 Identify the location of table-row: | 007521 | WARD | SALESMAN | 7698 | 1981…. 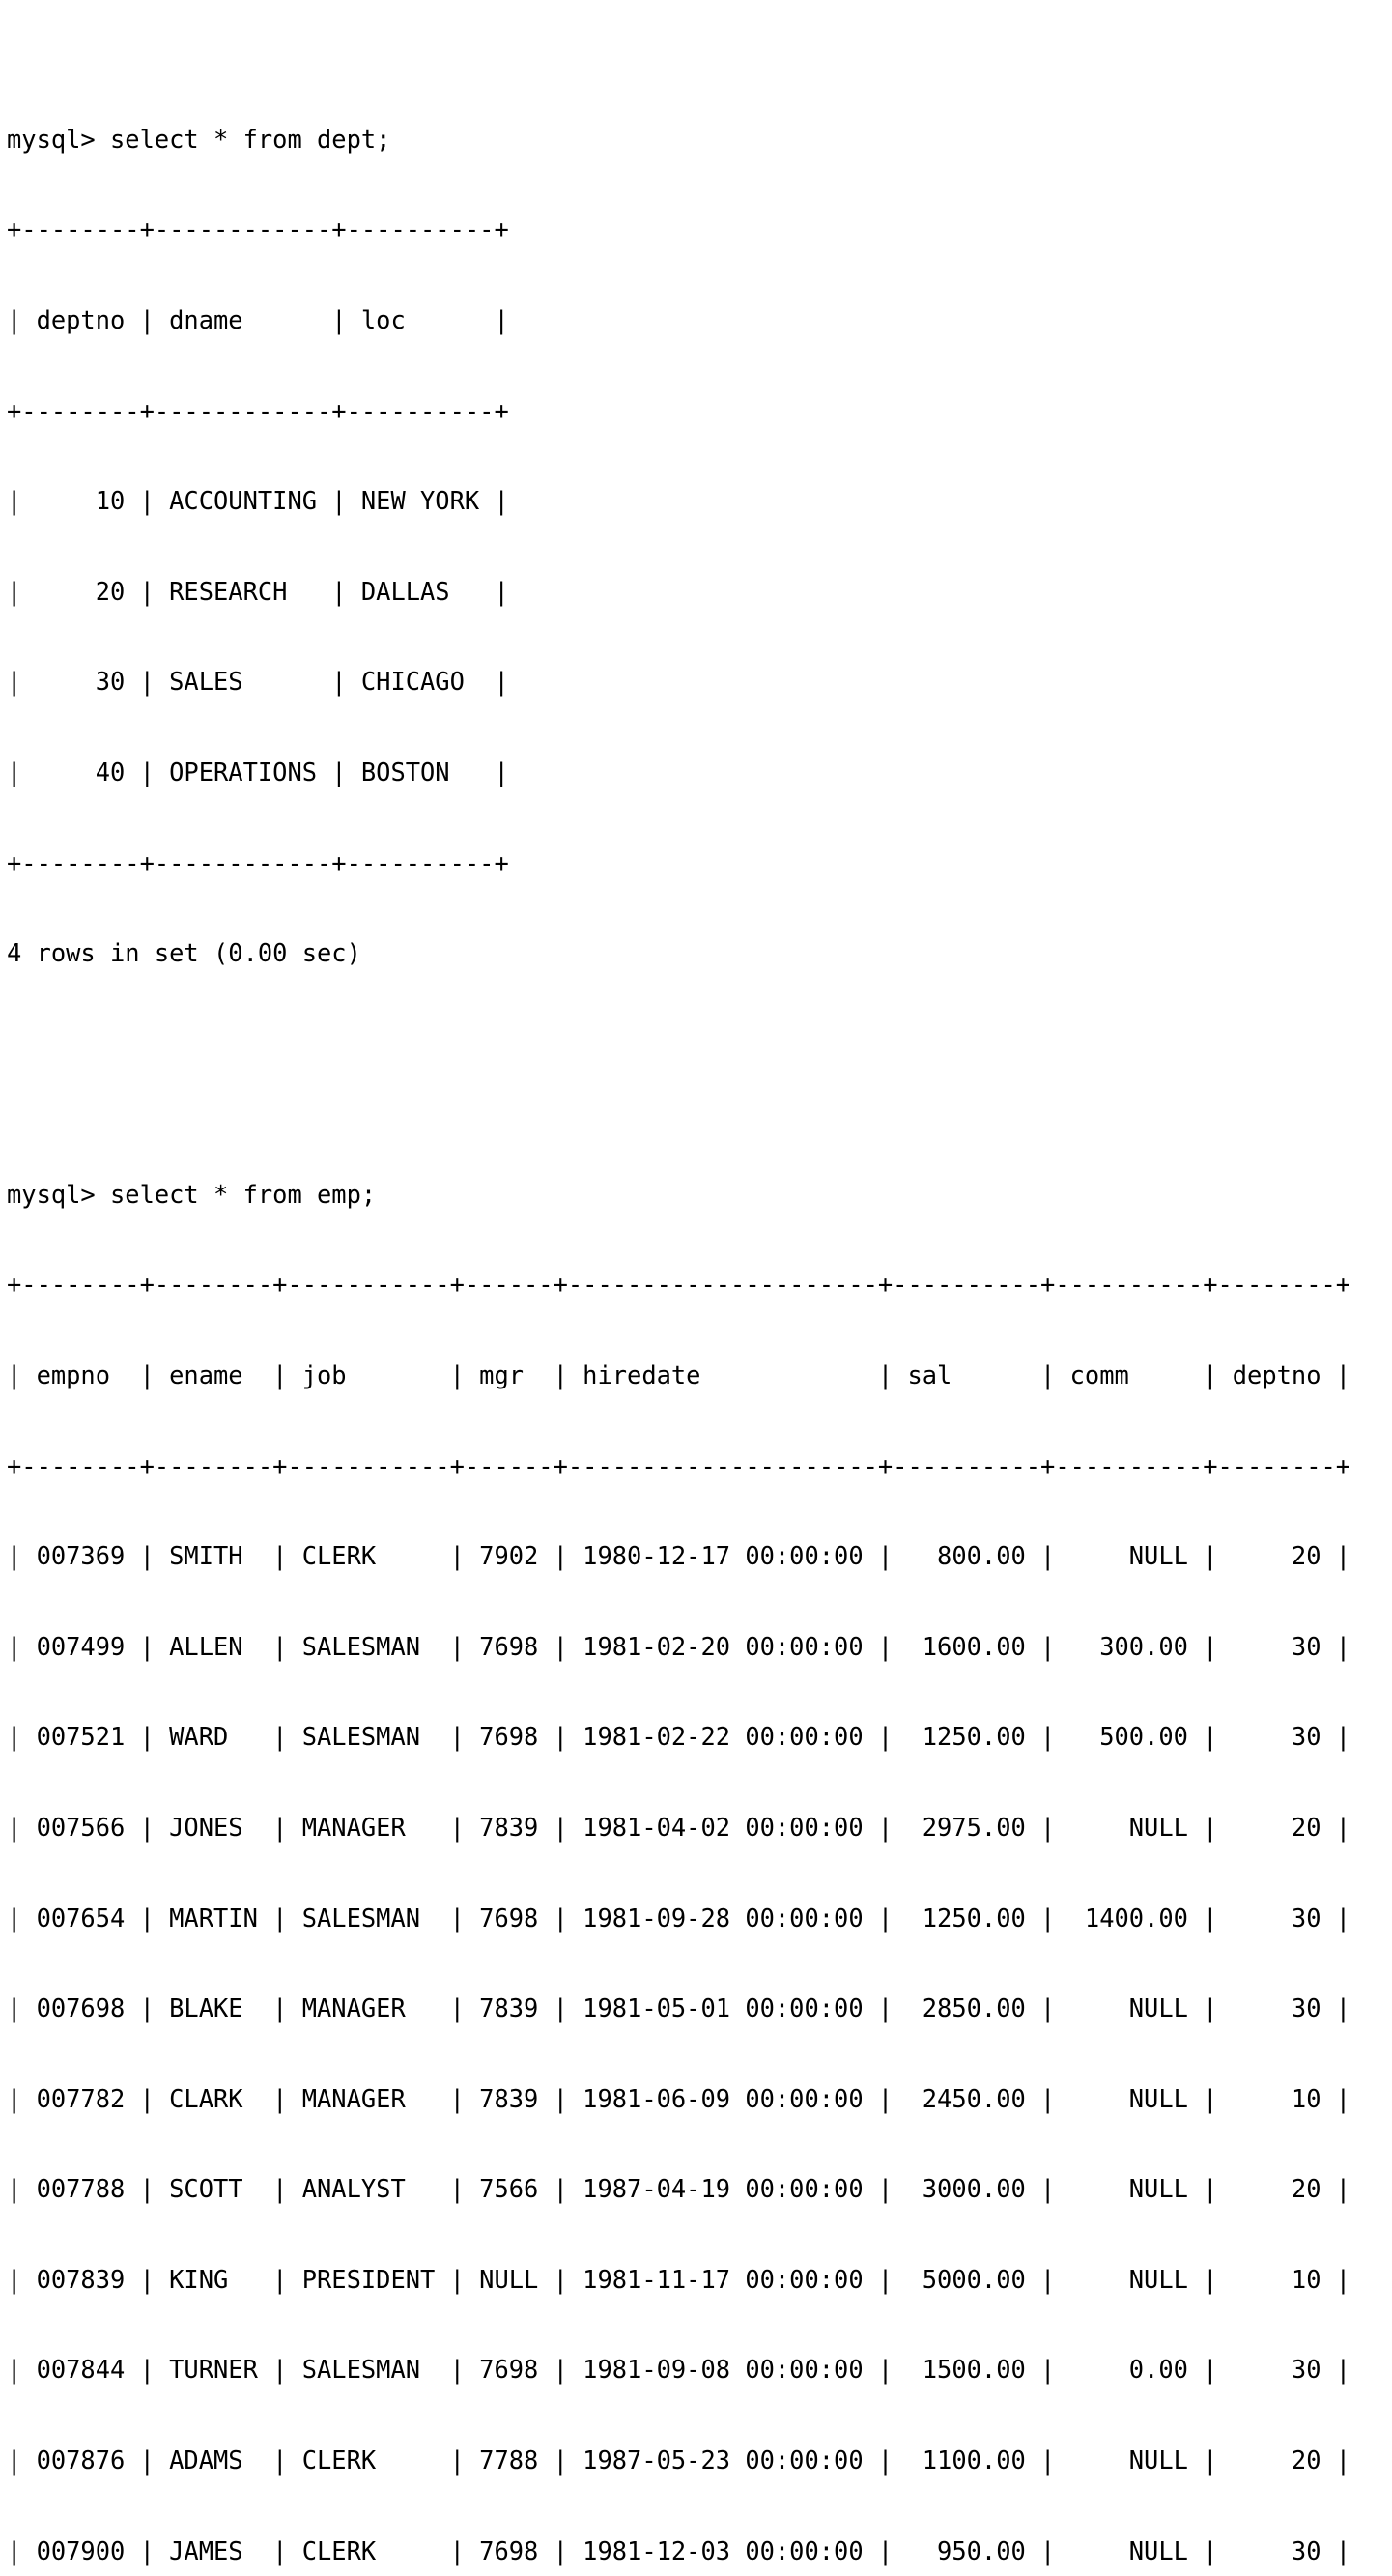
(679, 1737).